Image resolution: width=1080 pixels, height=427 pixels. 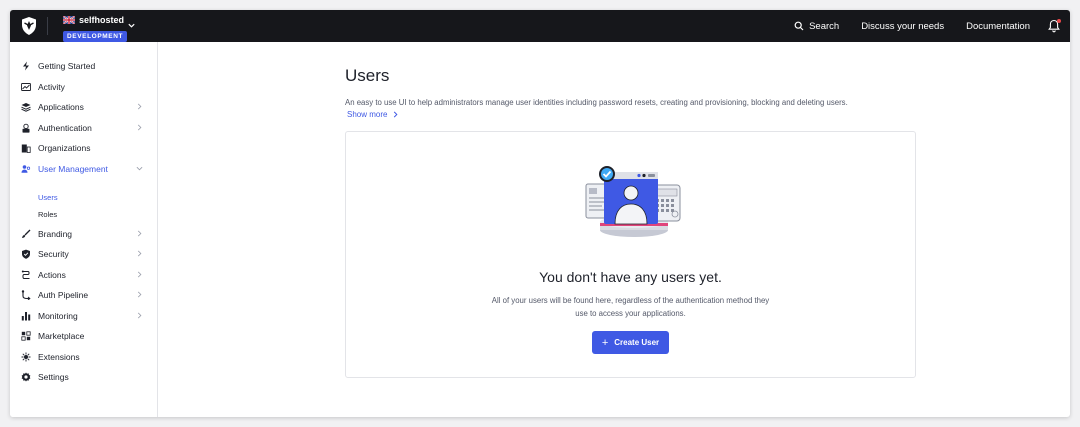 What do you see at coordinates (58, 316) in the screenshot?
I see `sidebar-item-label: Monitoring` at bounding box center [58, 316].